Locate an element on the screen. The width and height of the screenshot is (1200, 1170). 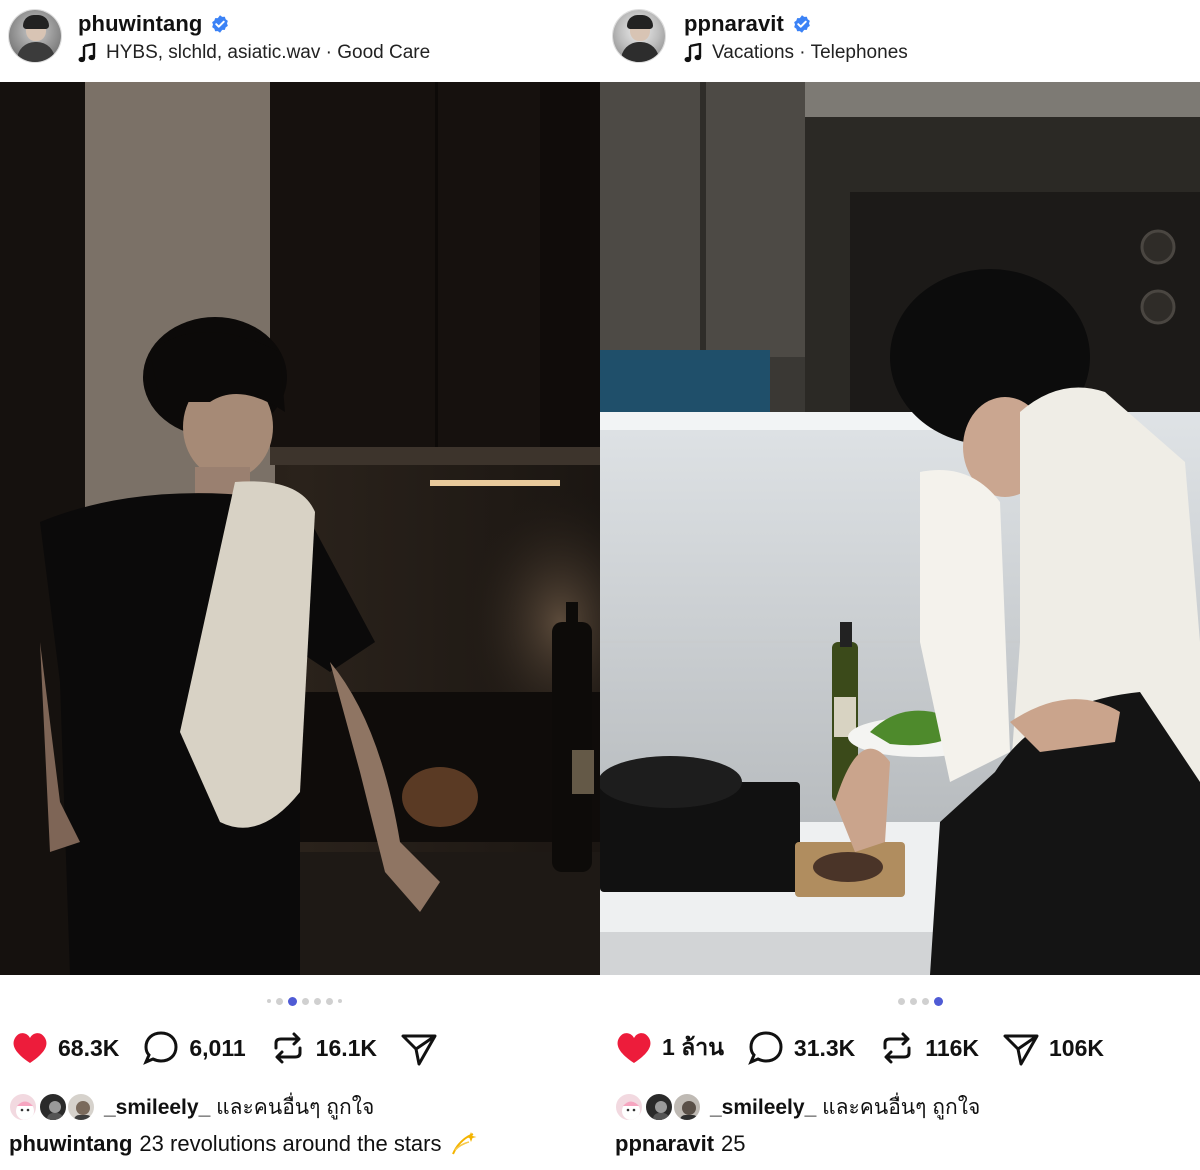
comment-button: 31.3K is located at coordinates (800, 1048).